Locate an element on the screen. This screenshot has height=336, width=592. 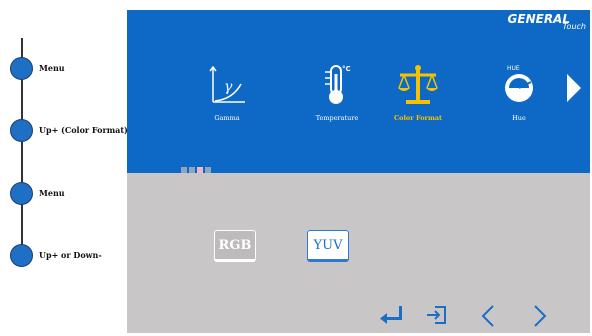
menu-item-label: Gamma is located at coordinates (227, 118).